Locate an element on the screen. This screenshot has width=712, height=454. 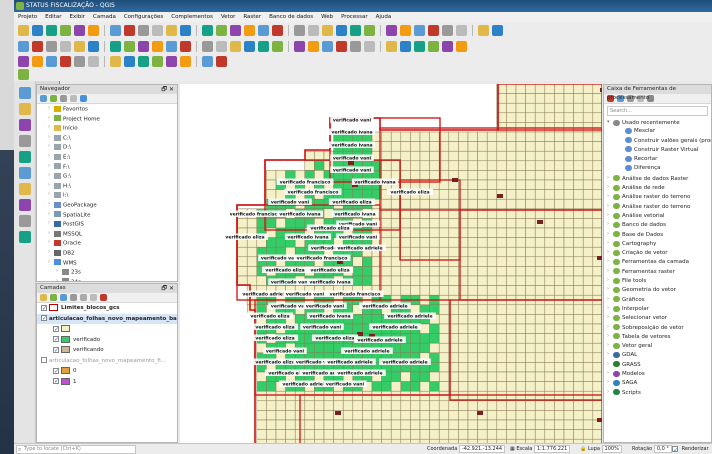
browser-item: › Oracle is located at coordinates (107, 243).